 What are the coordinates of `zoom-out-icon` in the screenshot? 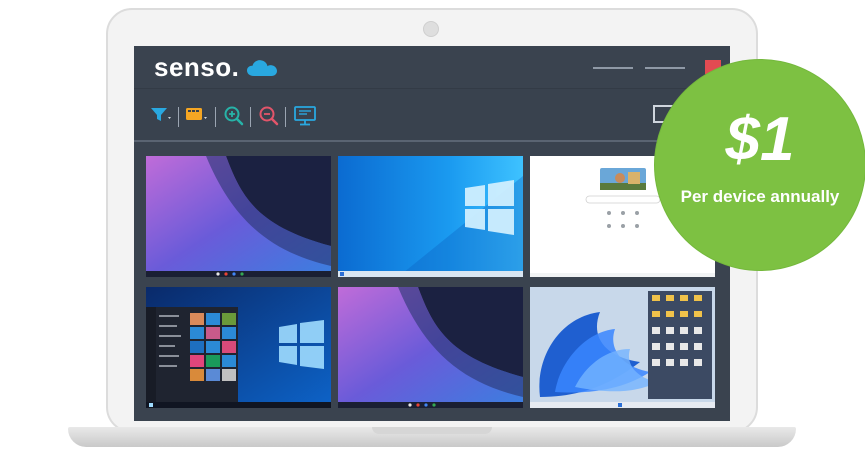 It's located at (269, 116).